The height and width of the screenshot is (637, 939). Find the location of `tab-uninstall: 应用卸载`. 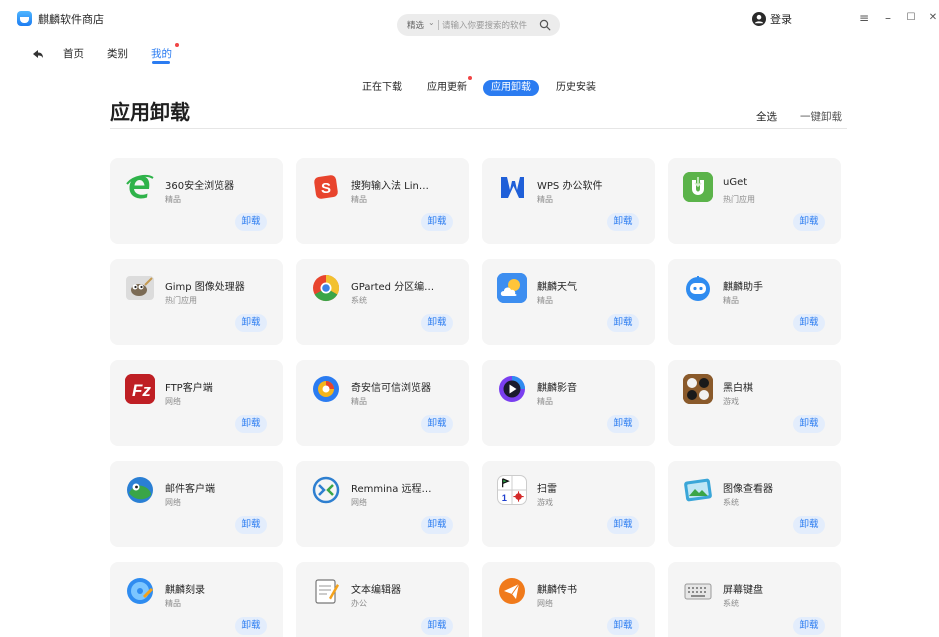

tab-uninstall: 应用卸载 is located at coordinates (511, 88).